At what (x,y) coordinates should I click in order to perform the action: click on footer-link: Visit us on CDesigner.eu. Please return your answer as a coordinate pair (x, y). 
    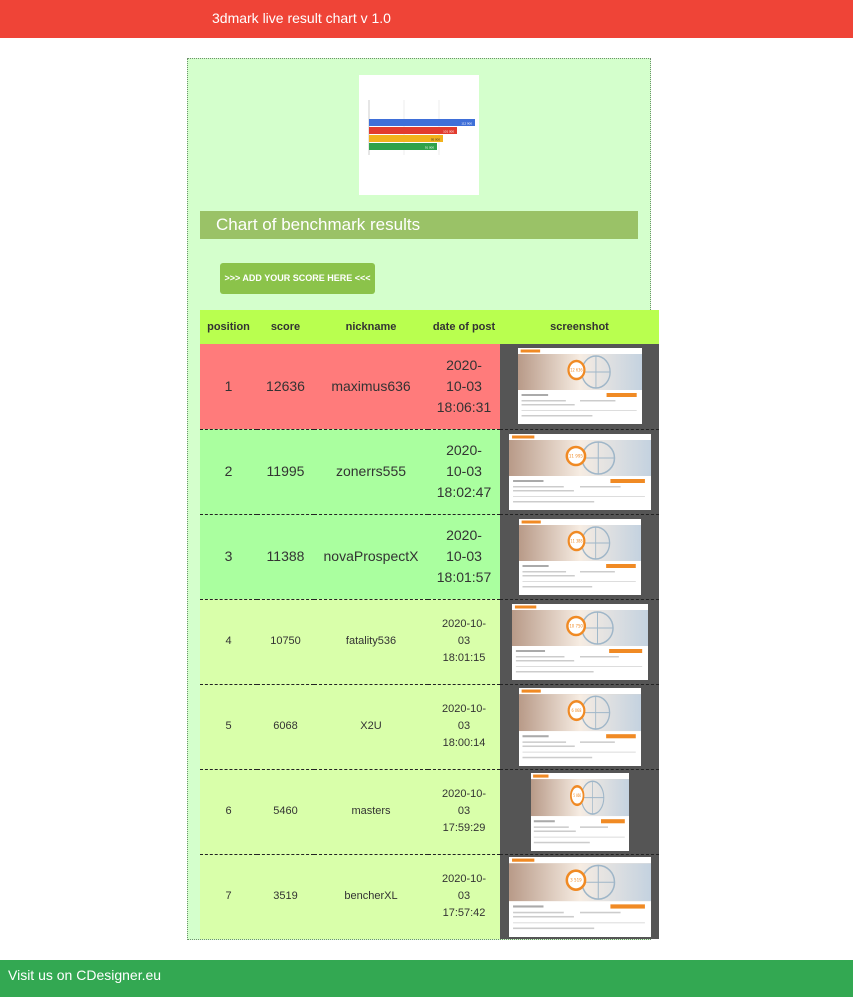
    Looking at the image, I should click on (84, 975).